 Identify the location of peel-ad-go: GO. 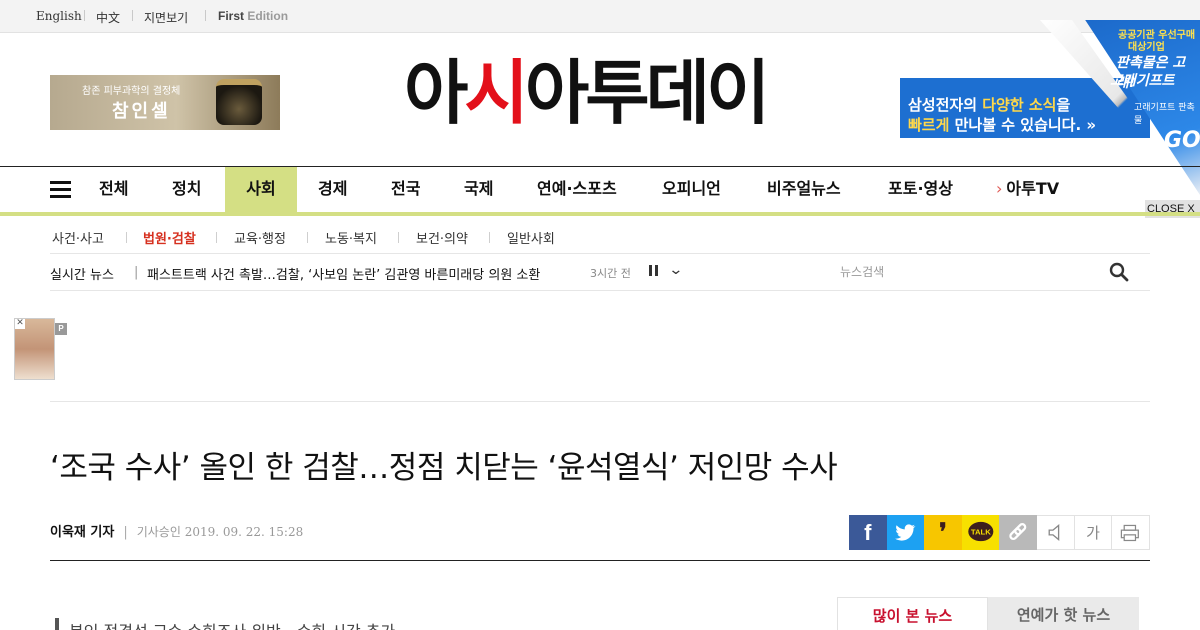
(1182, 140).